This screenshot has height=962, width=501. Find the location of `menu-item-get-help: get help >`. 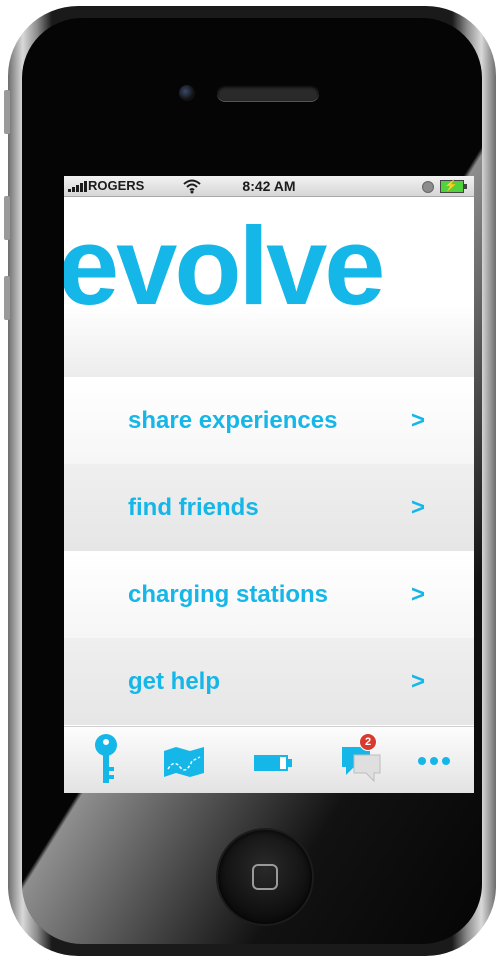

menu-item-get-help: get help > is located at coordinates (269, 681).